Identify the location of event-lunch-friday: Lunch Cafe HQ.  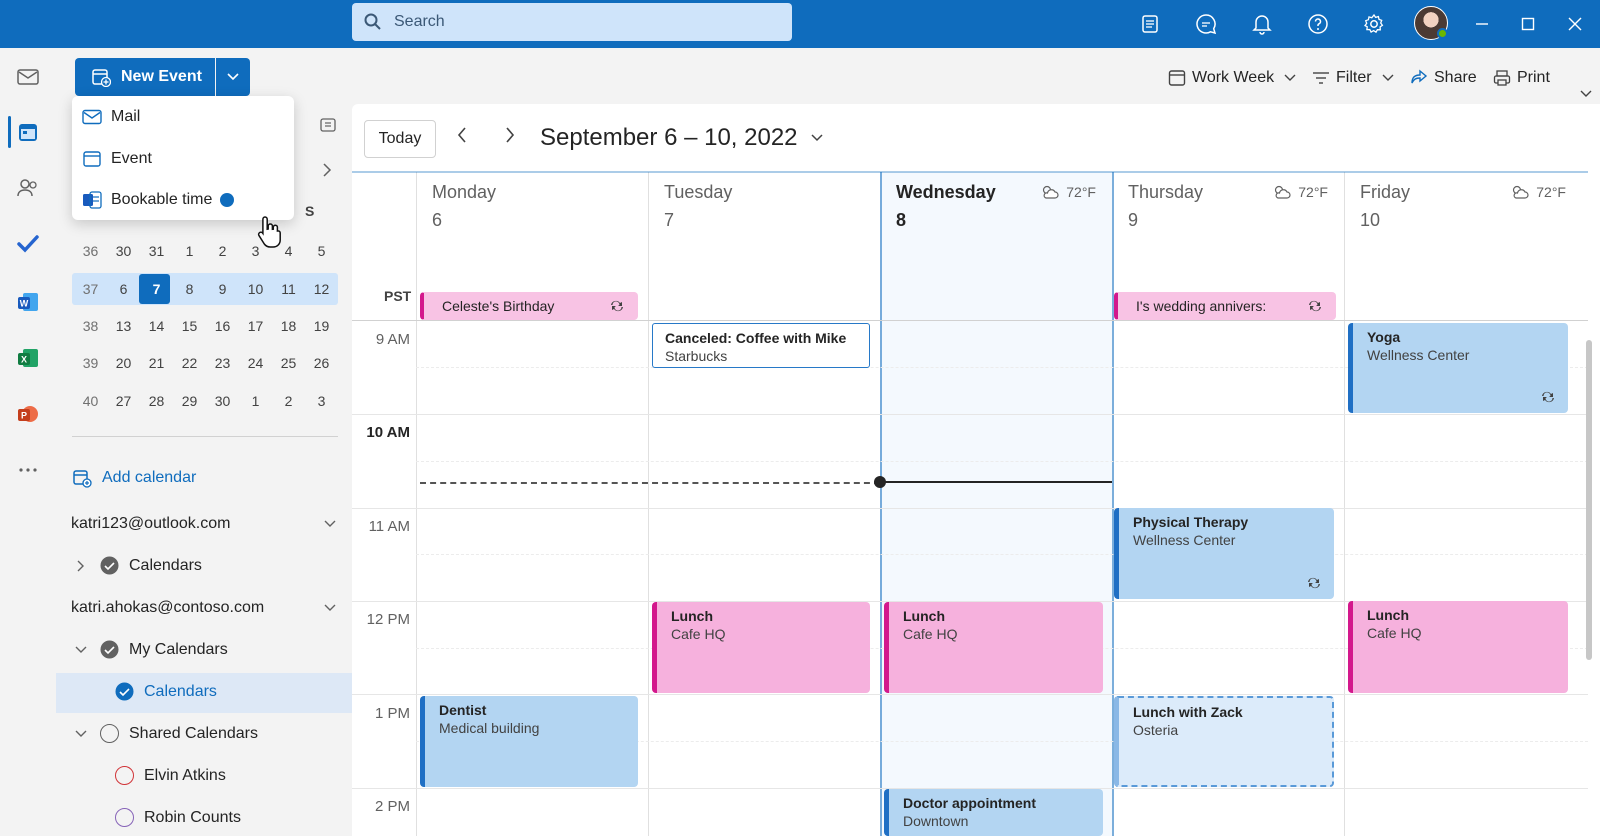
(1458, 647).